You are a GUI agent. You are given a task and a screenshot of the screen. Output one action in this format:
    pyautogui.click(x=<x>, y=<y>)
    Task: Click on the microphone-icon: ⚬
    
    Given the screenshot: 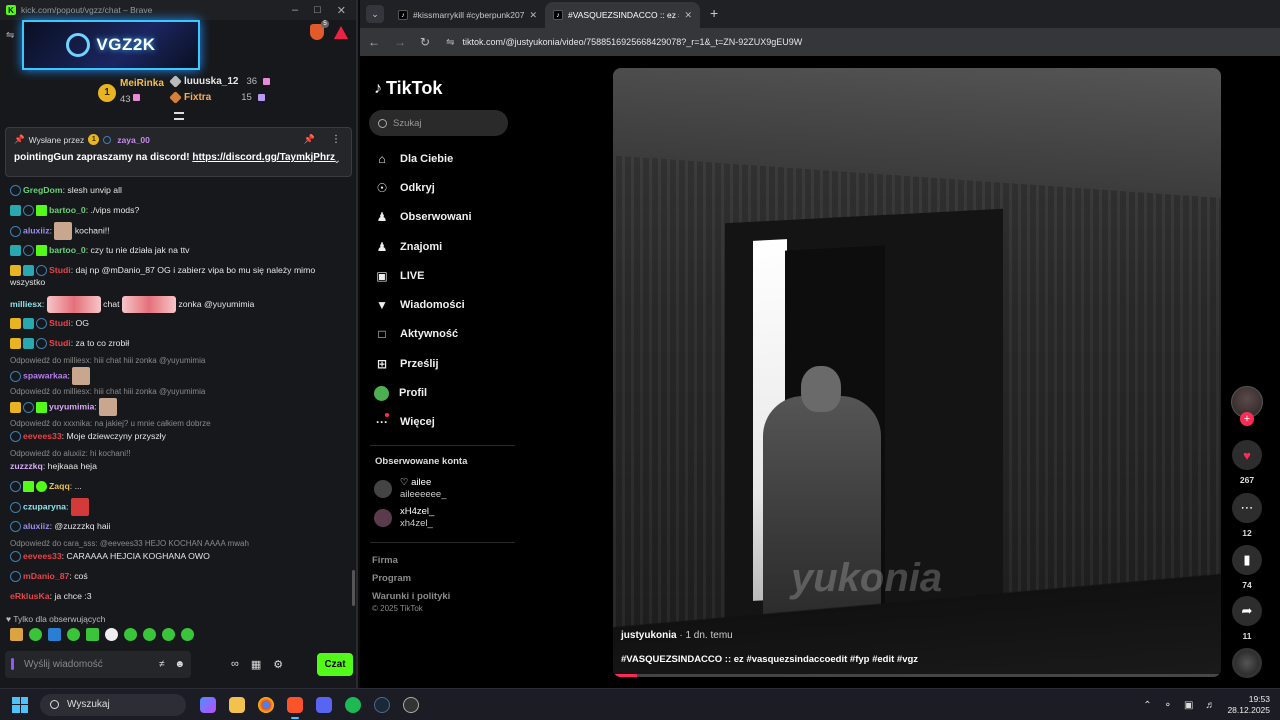 What is the action you would take?
    pyautogui.click(x=1168, y=705)
    